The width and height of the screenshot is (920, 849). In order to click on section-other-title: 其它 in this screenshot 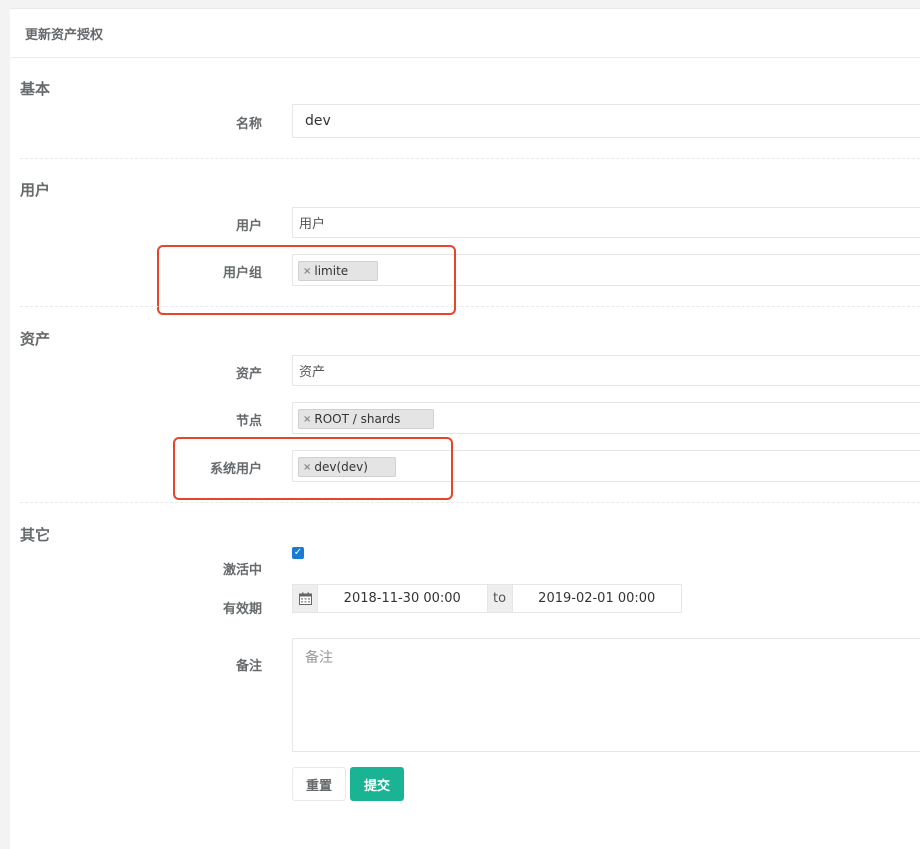, I will do `click(35, 535)`.